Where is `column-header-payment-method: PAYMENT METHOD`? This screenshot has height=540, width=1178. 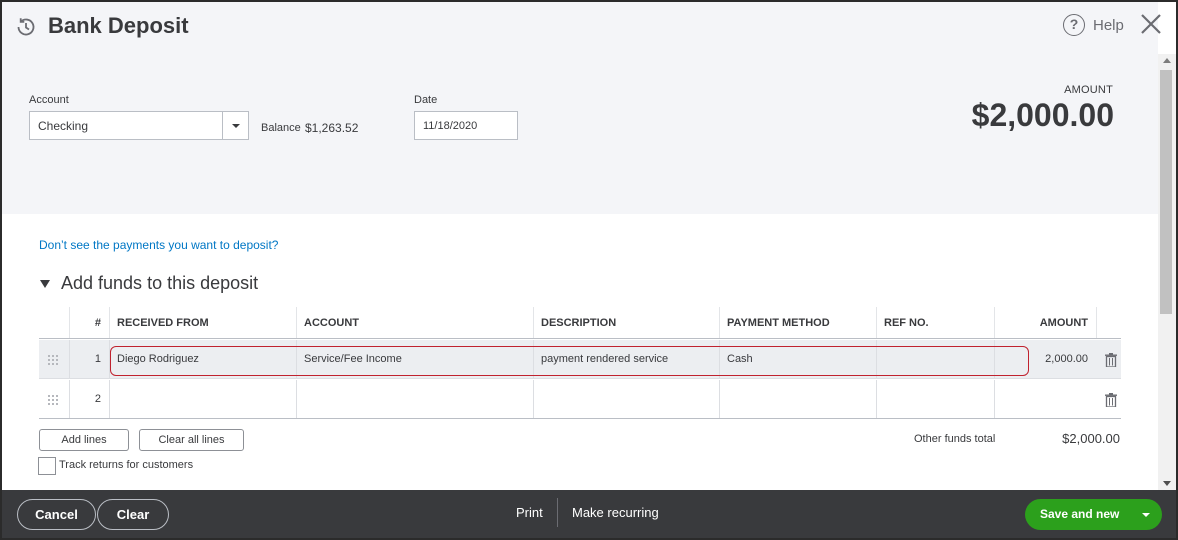
column-header-payment-method: PAYMENT METHOD is located at coordinates (797, 322).